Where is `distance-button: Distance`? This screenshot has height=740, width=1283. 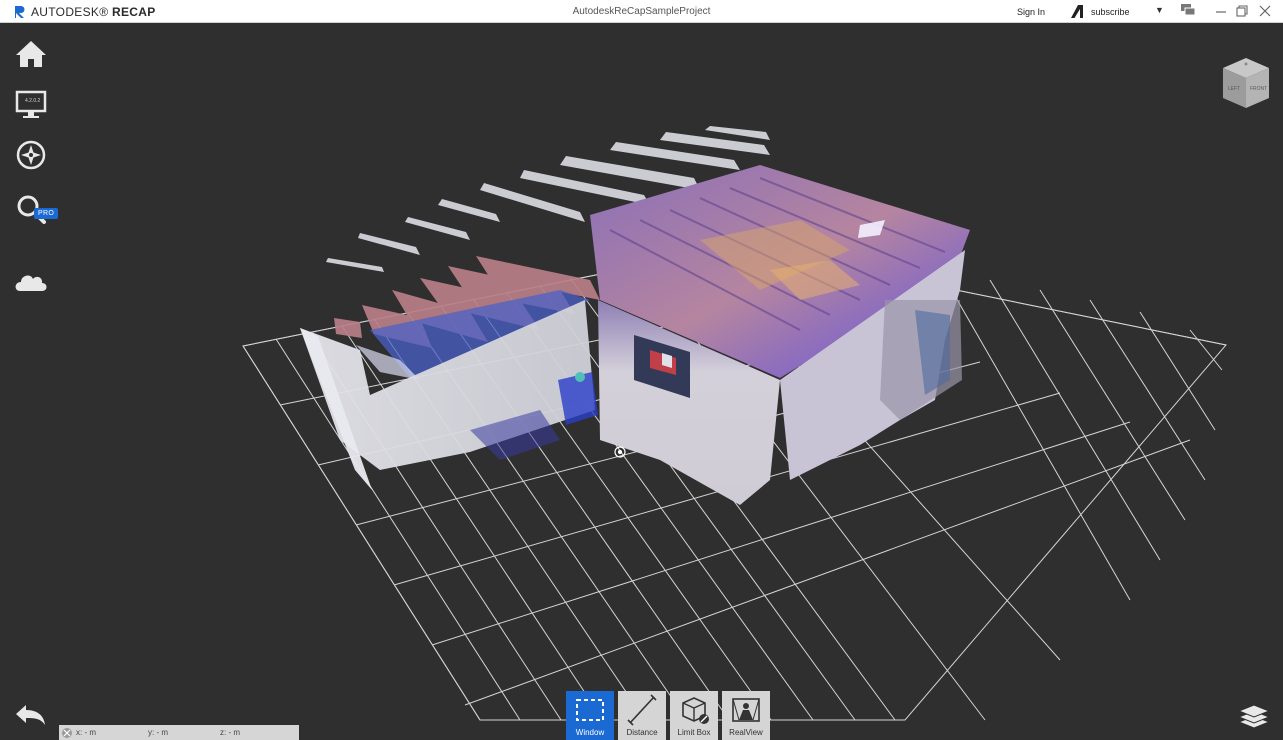 distance-button: Distance is located at coordinates (642, 715).